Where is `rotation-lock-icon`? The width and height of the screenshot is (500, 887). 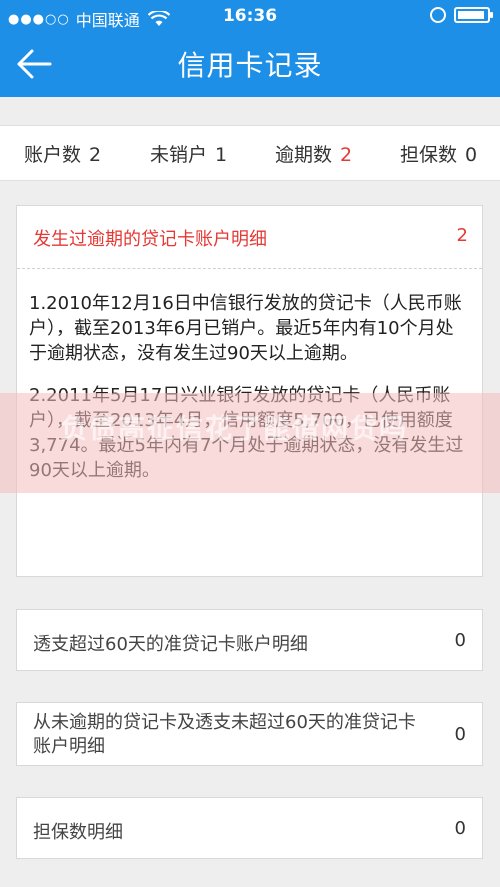
rotation-lock-icon is located at coordinates (438, 15).